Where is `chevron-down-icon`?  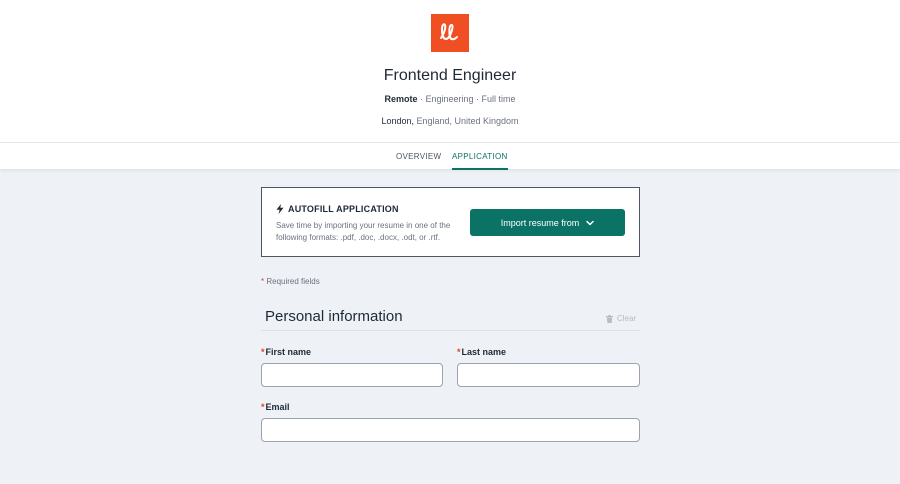 chevron-down-icon is located at coordinates (590, 222).